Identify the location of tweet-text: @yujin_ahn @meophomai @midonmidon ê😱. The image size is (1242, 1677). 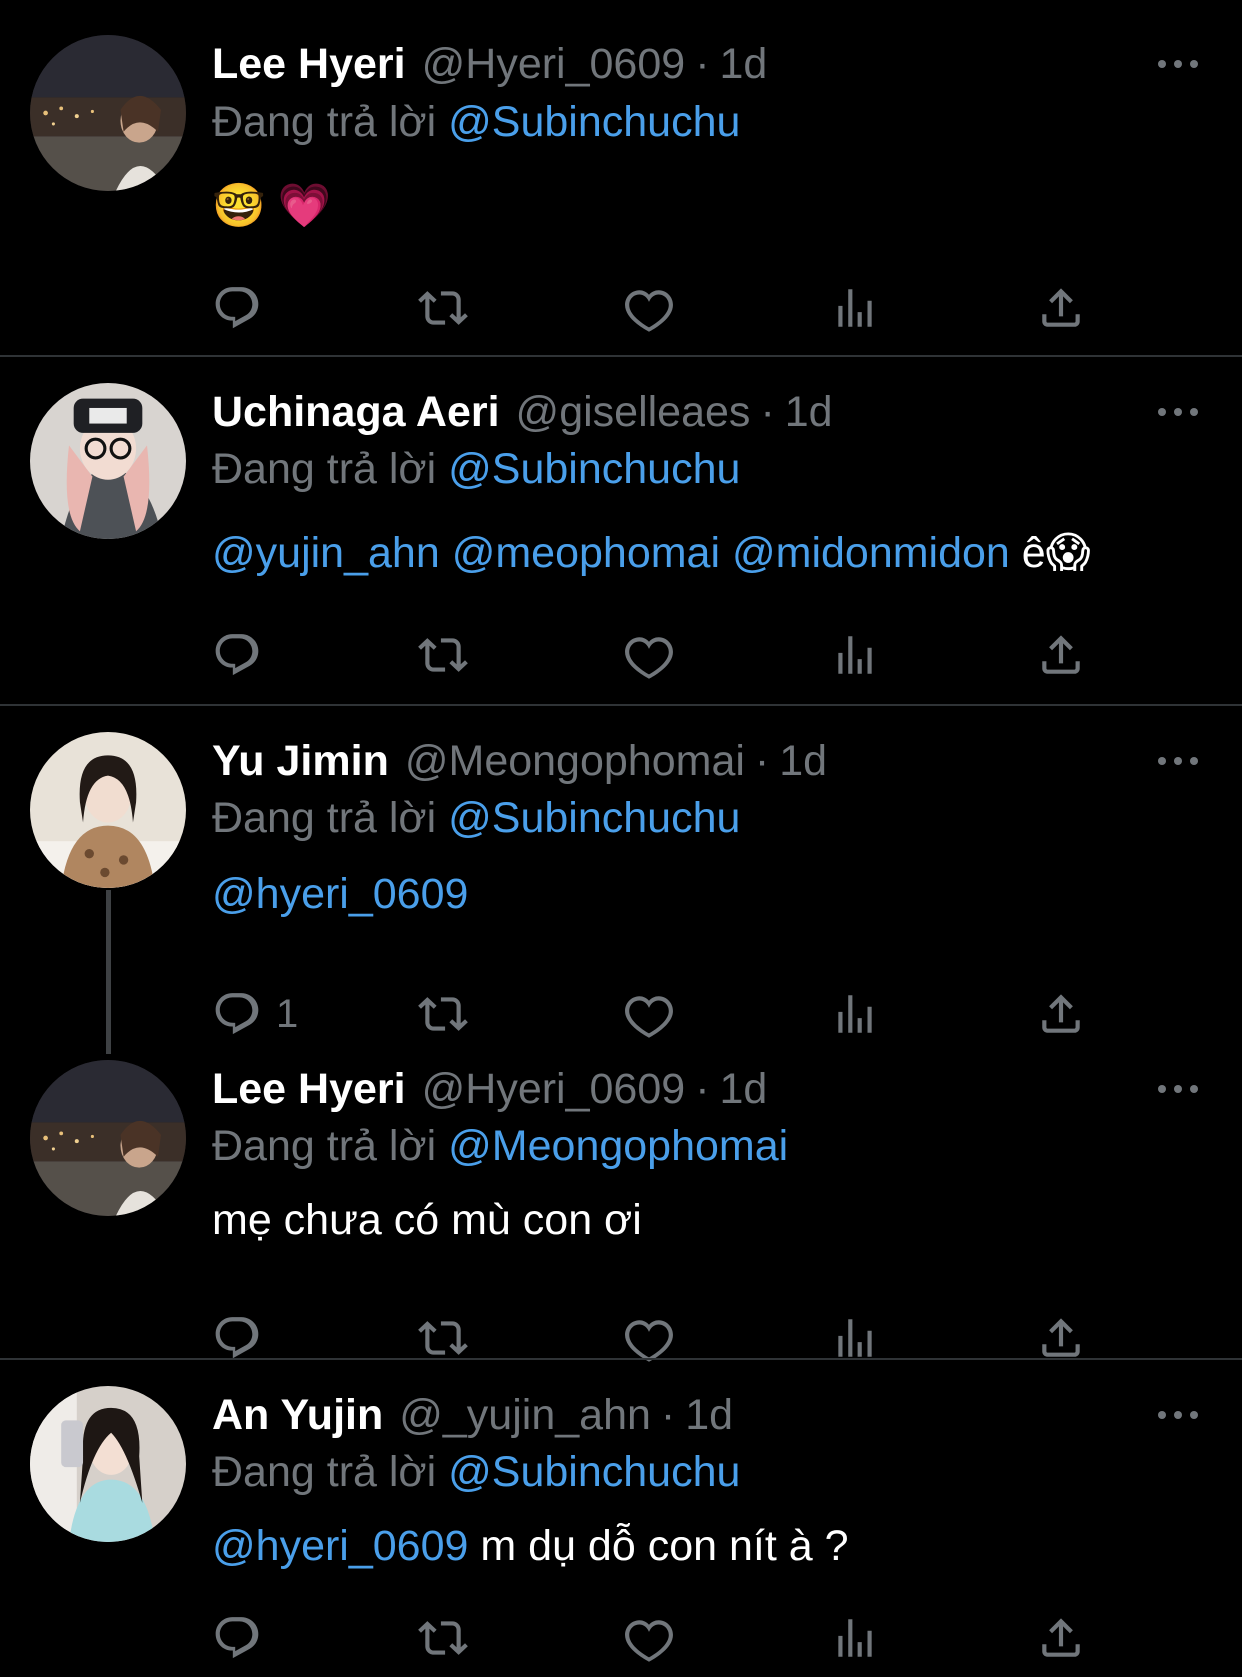
(651, 553).